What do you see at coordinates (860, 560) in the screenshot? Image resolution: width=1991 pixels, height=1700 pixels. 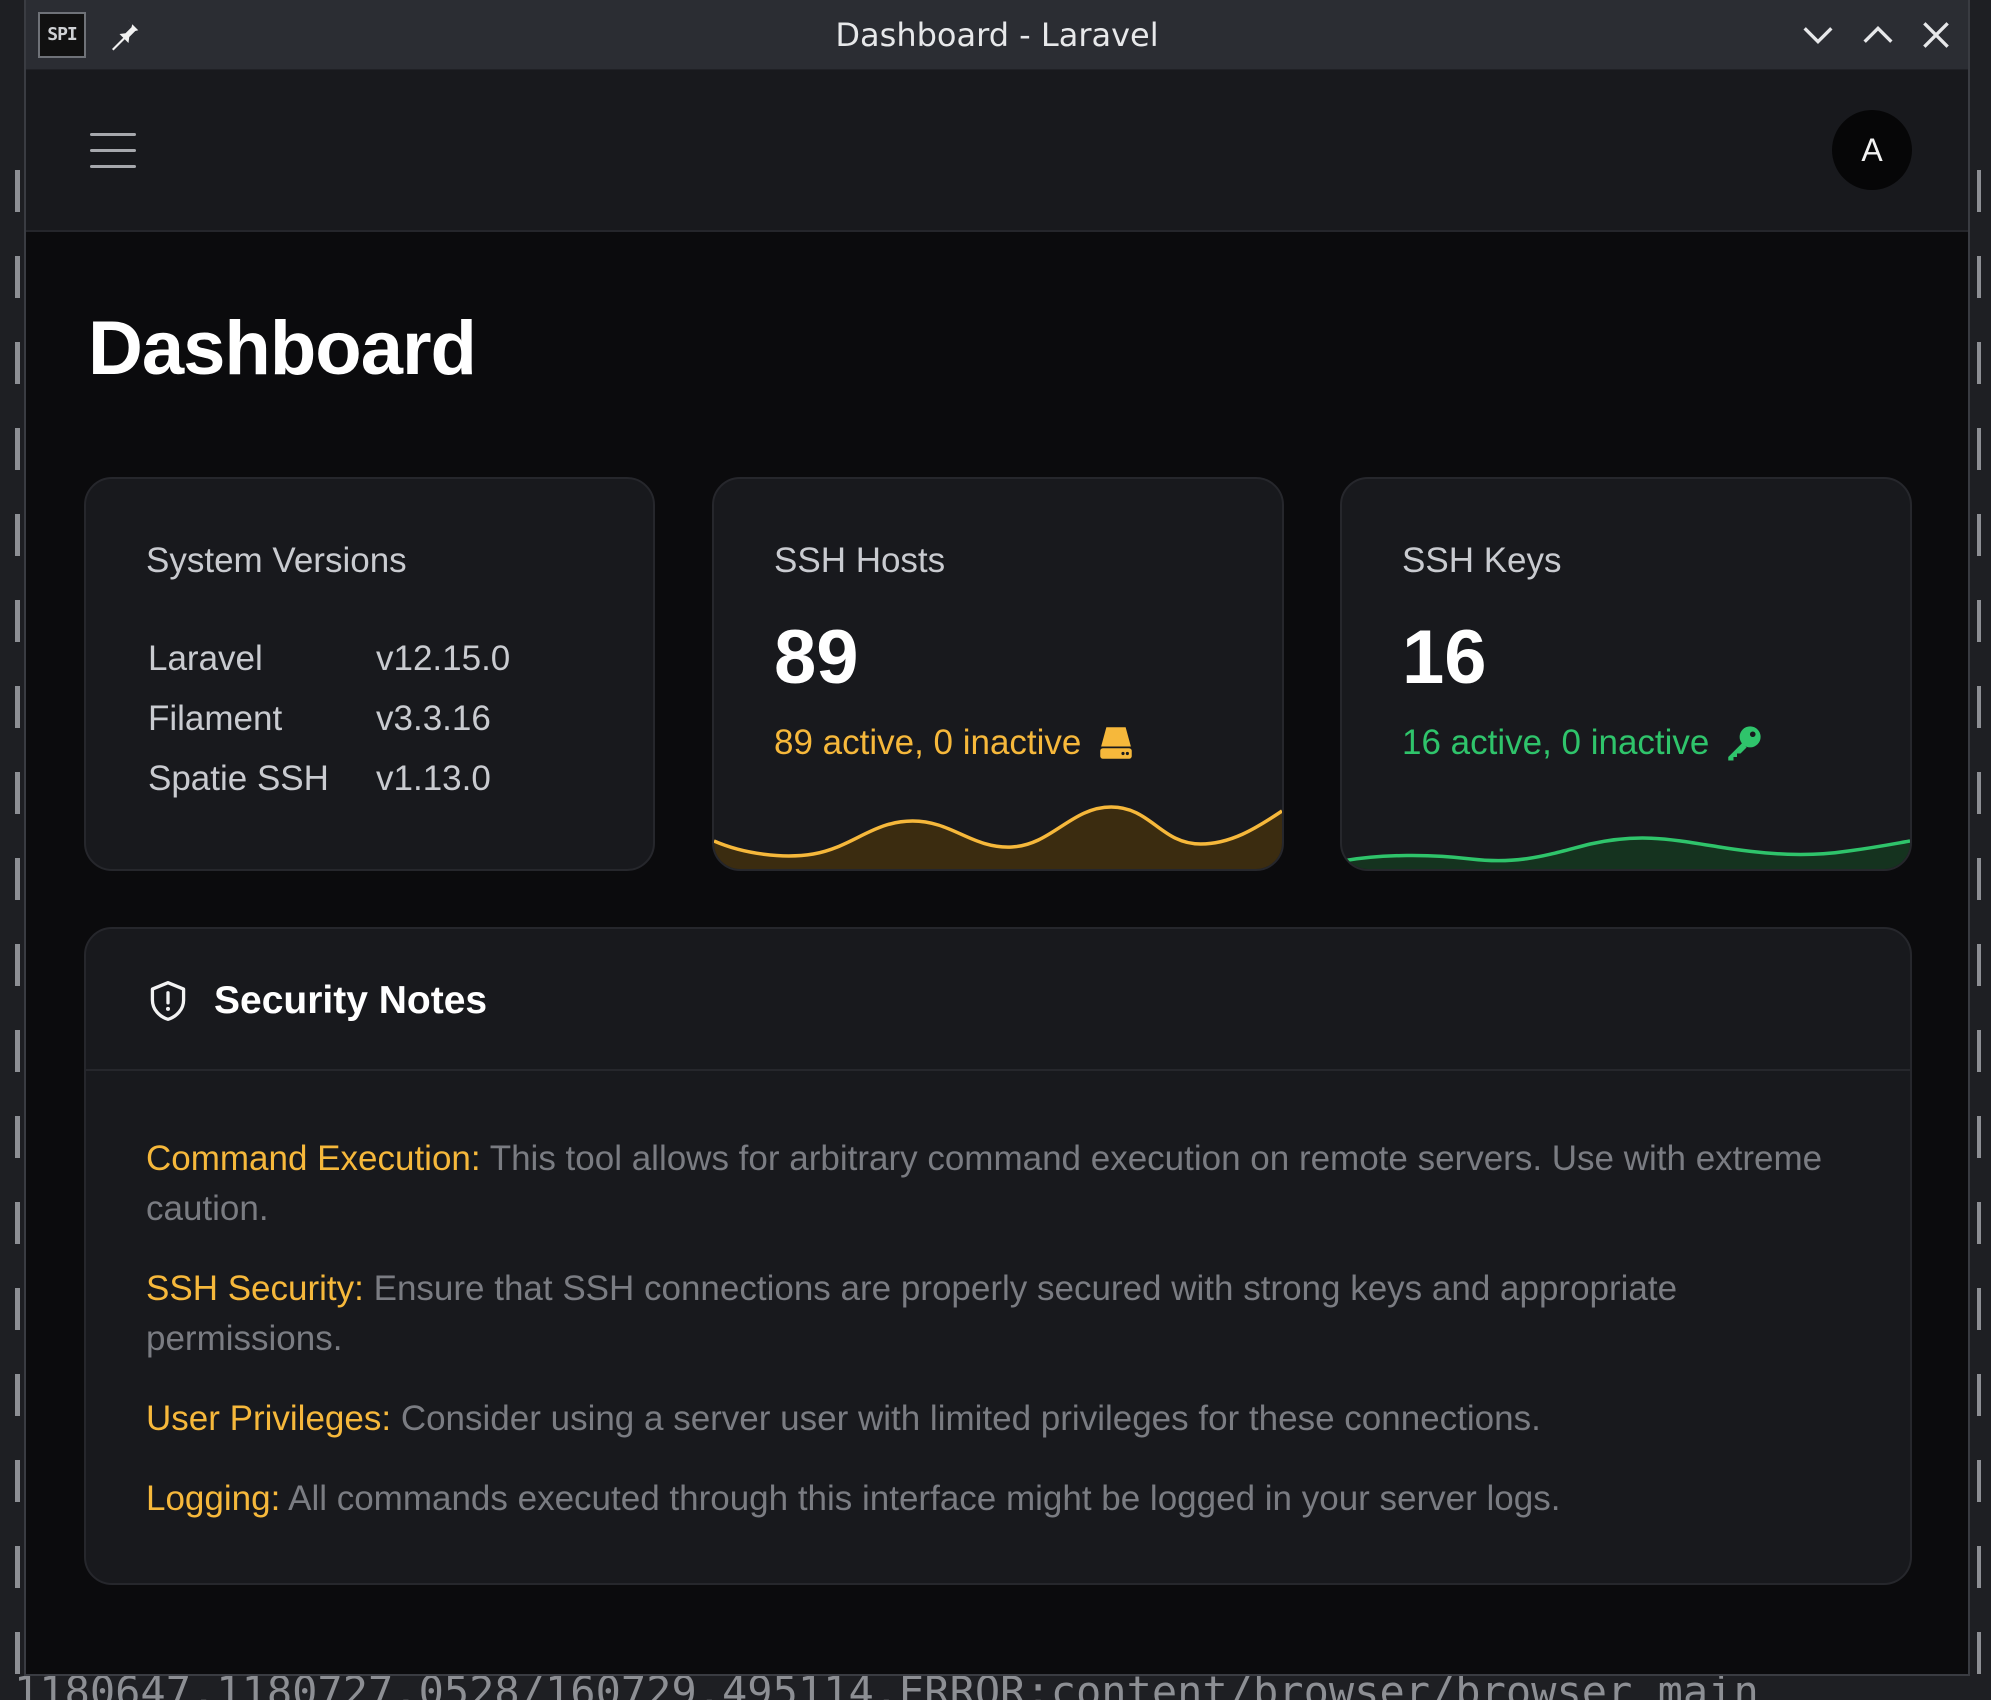 I see `card-label: SSH Hosts` at bounding box center [860, 560].